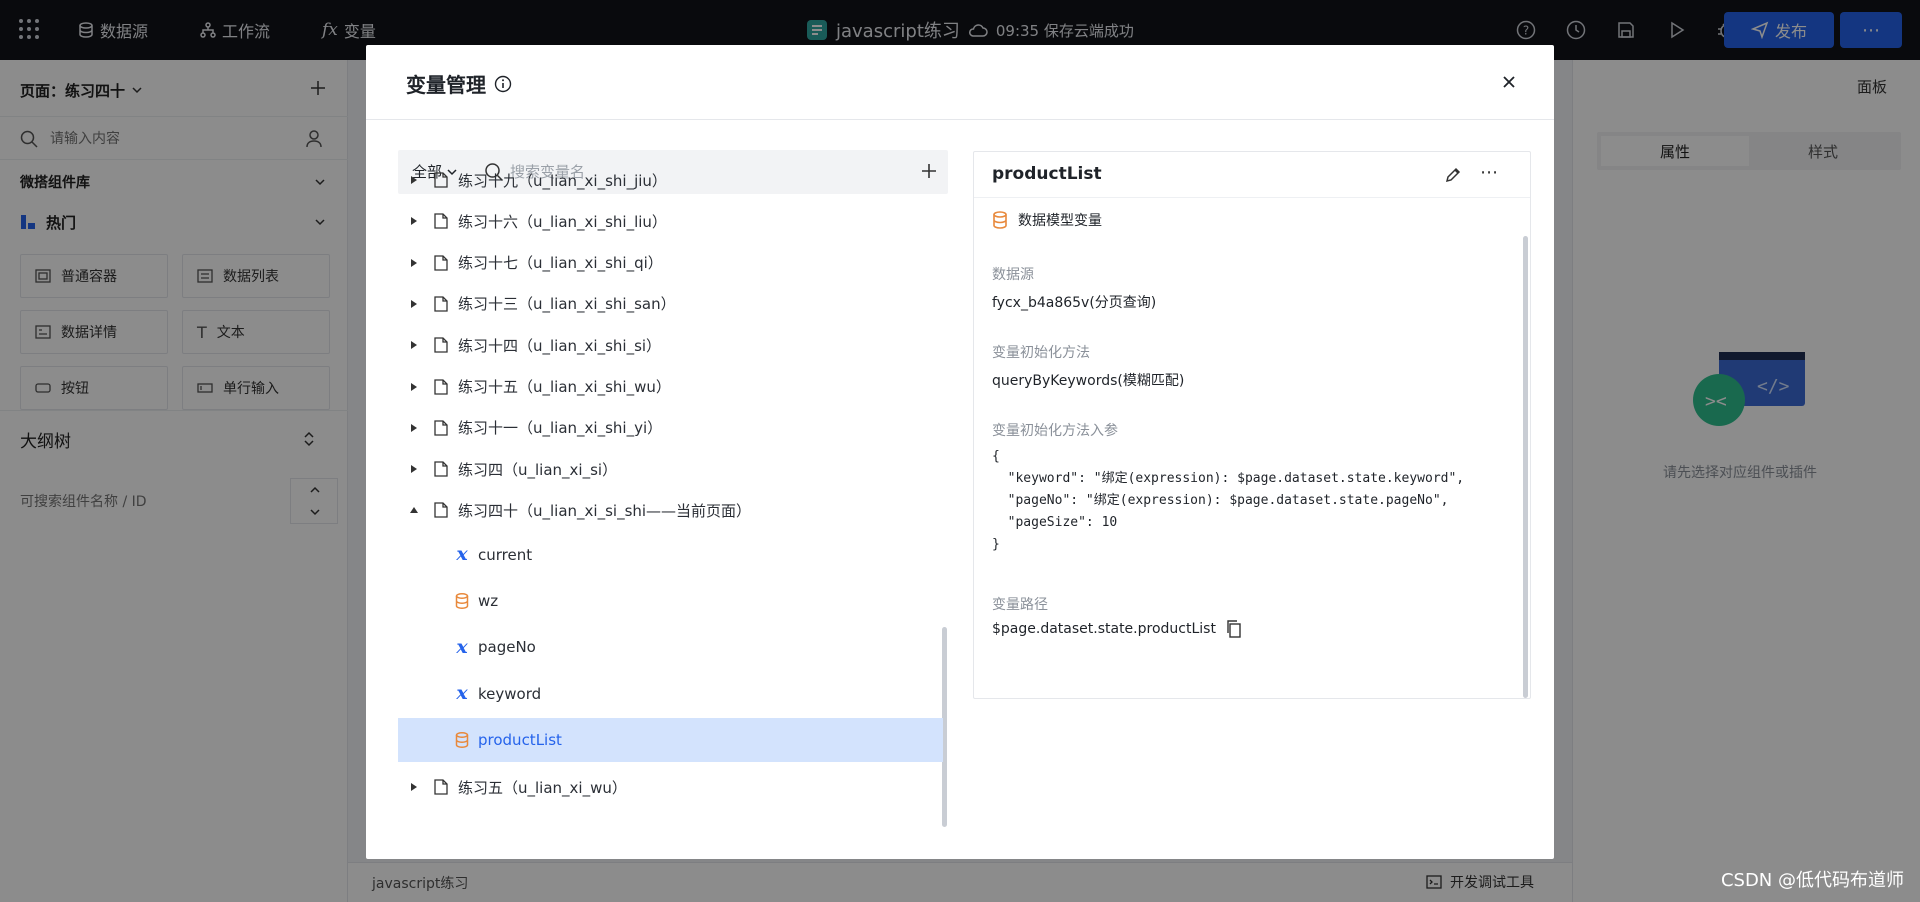  Describe the element at coordinates (1041, 353) in the screenshot. I see `init-method-label: 变量初始化方法` at that location.